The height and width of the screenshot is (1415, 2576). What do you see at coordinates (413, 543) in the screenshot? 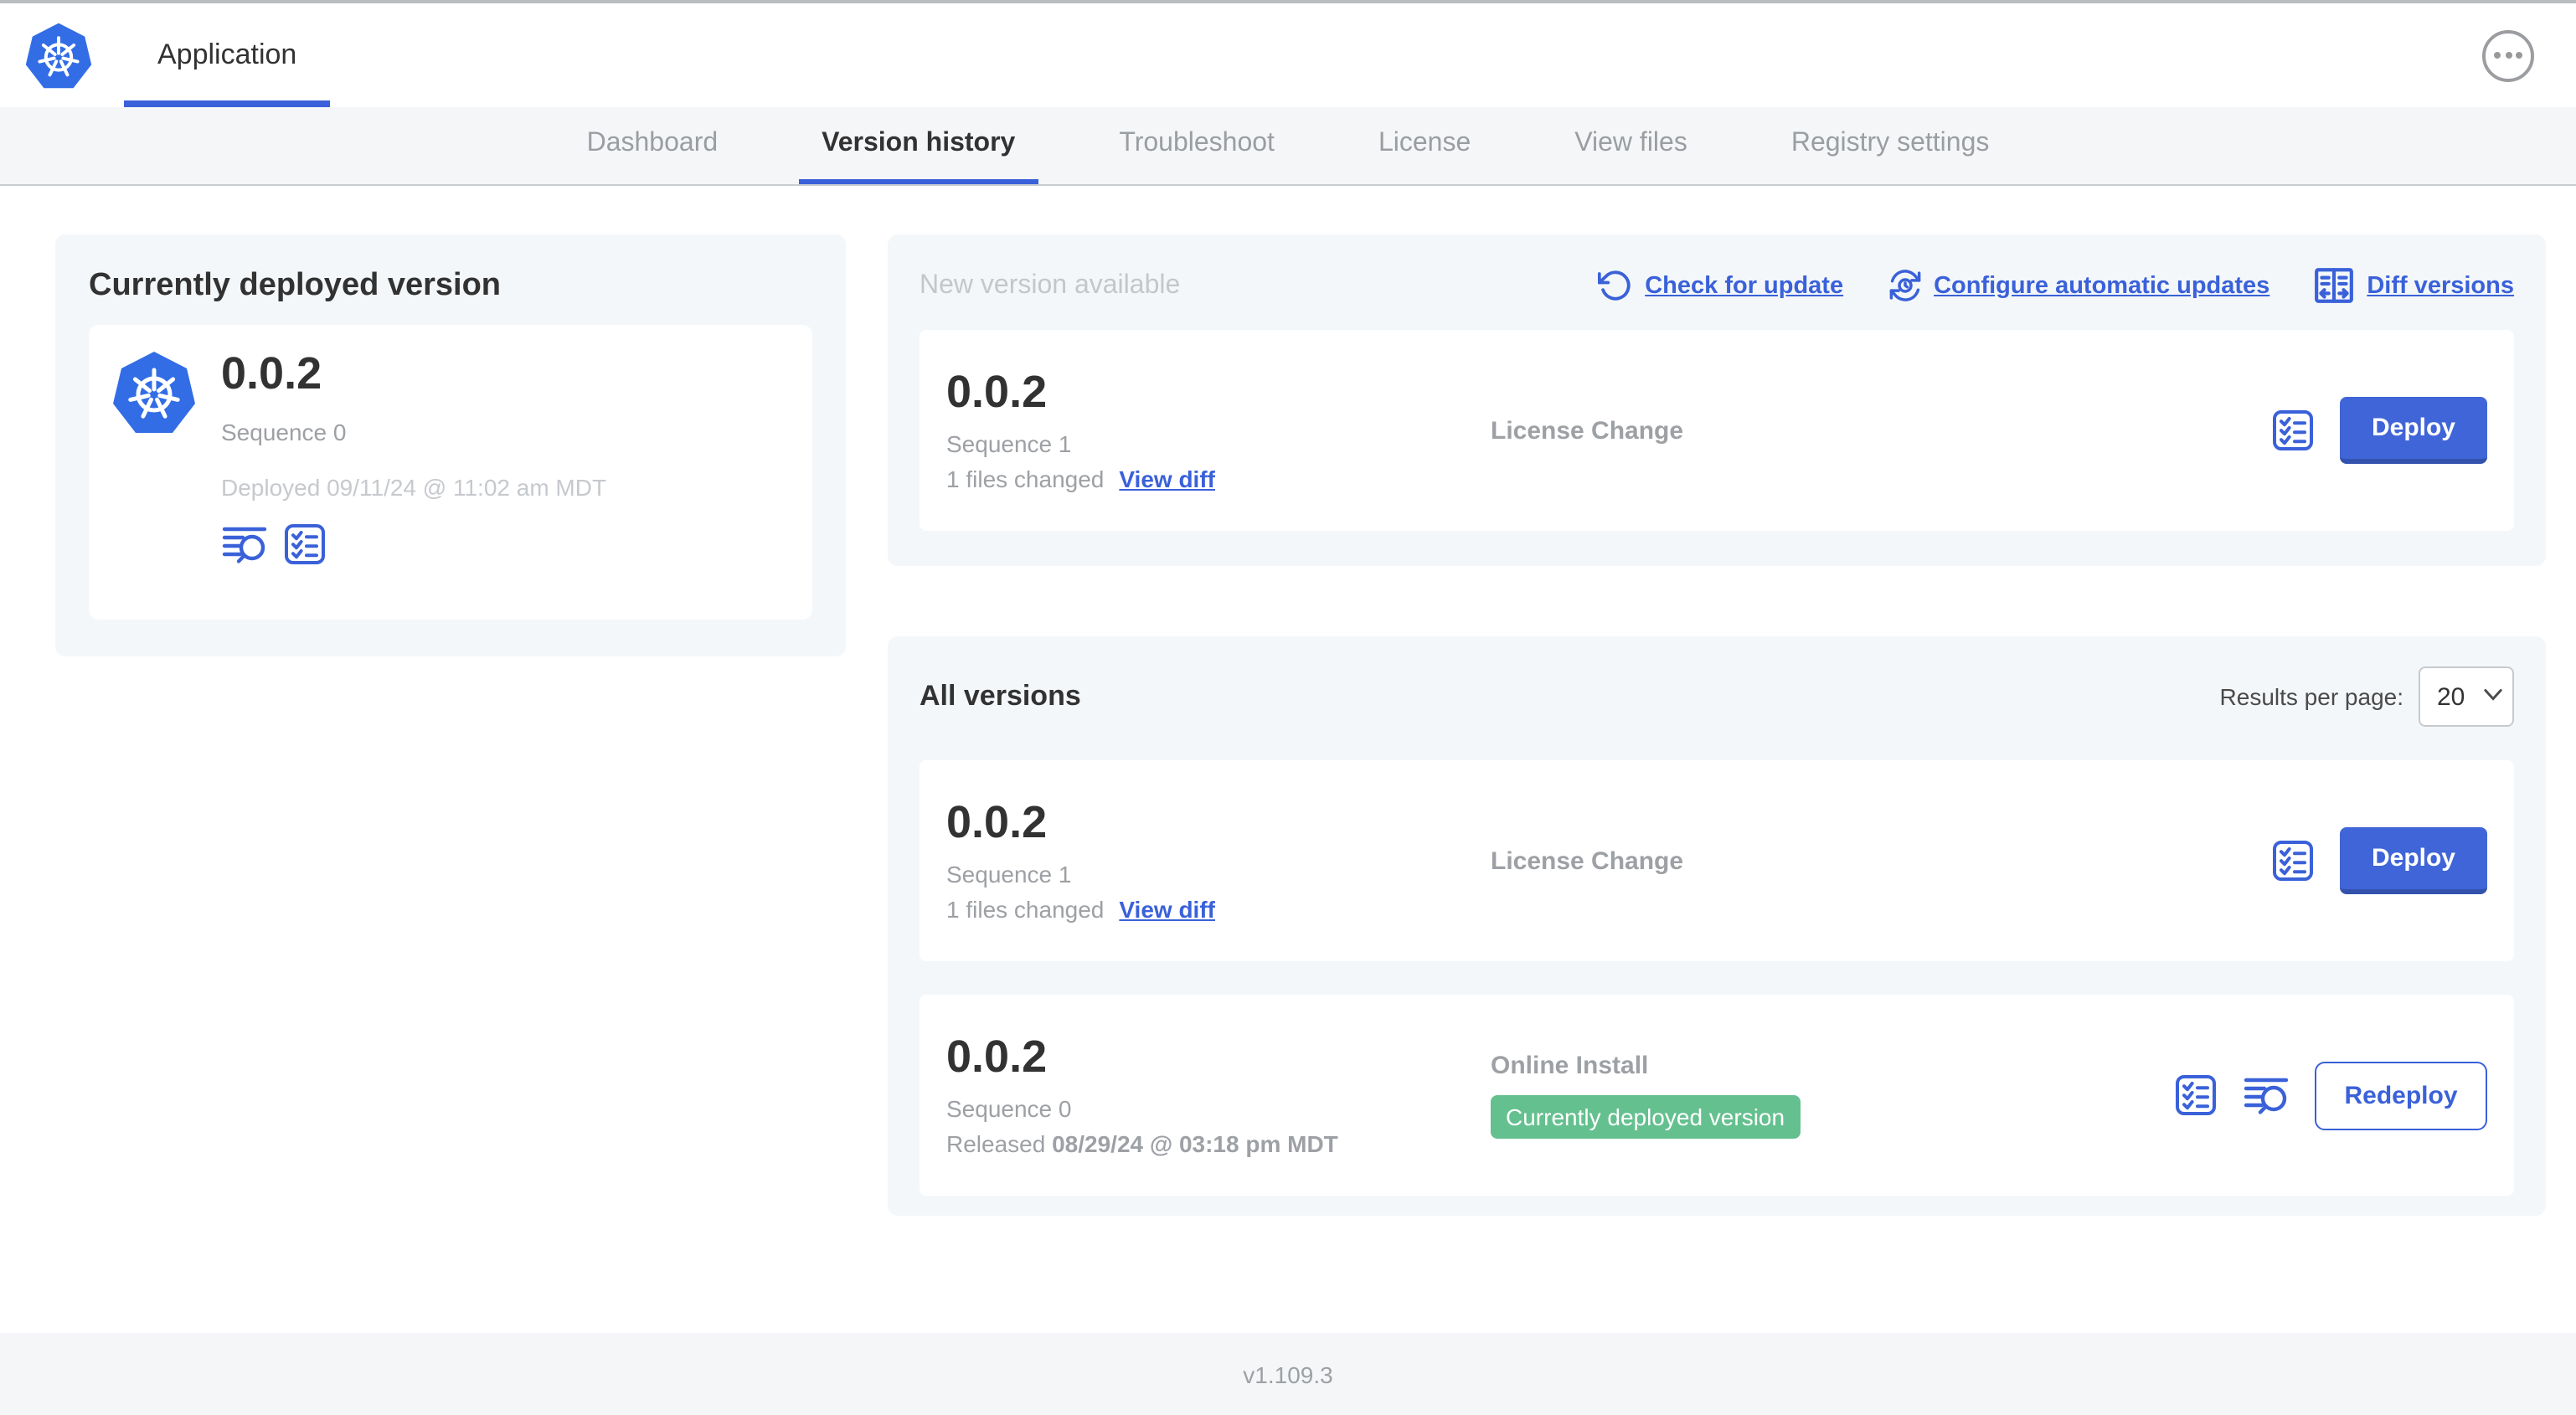
I see `deployed-actions` at bounding box center [413, 543].